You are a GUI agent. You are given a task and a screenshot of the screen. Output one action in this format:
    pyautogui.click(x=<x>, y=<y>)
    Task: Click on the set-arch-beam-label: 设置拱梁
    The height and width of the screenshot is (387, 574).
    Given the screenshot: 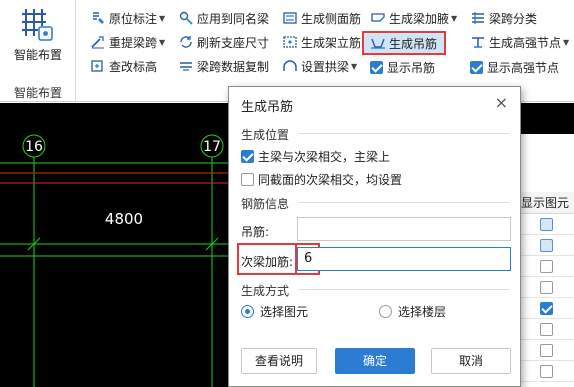 What is the action you would take?
    pyautogui.click(x=325, y=66)
    